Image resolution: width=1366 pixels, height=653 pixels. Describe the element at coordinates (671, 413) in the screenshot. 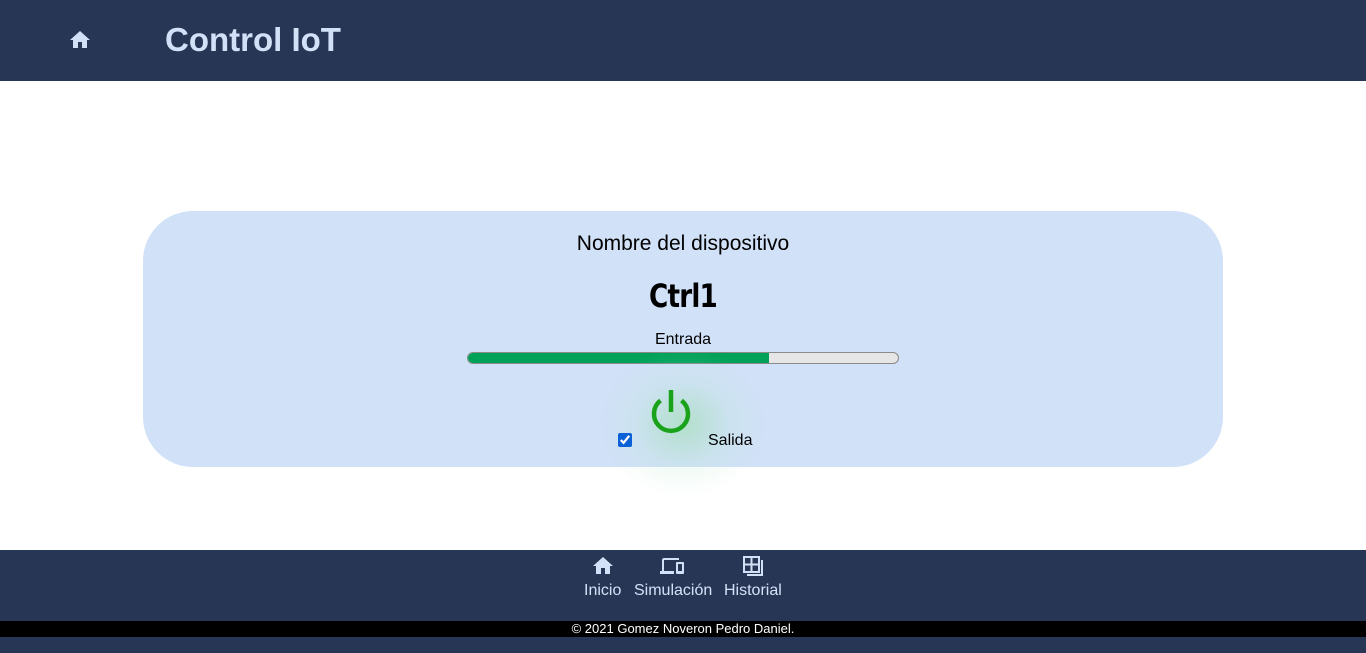

I see `power-icon` at that location.